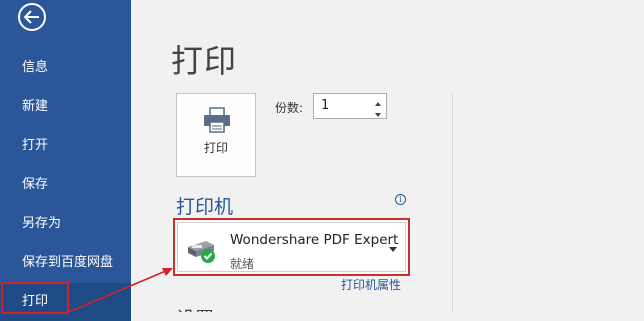  I want to click on sidebar-item-info: 信息, so click(65, 68).